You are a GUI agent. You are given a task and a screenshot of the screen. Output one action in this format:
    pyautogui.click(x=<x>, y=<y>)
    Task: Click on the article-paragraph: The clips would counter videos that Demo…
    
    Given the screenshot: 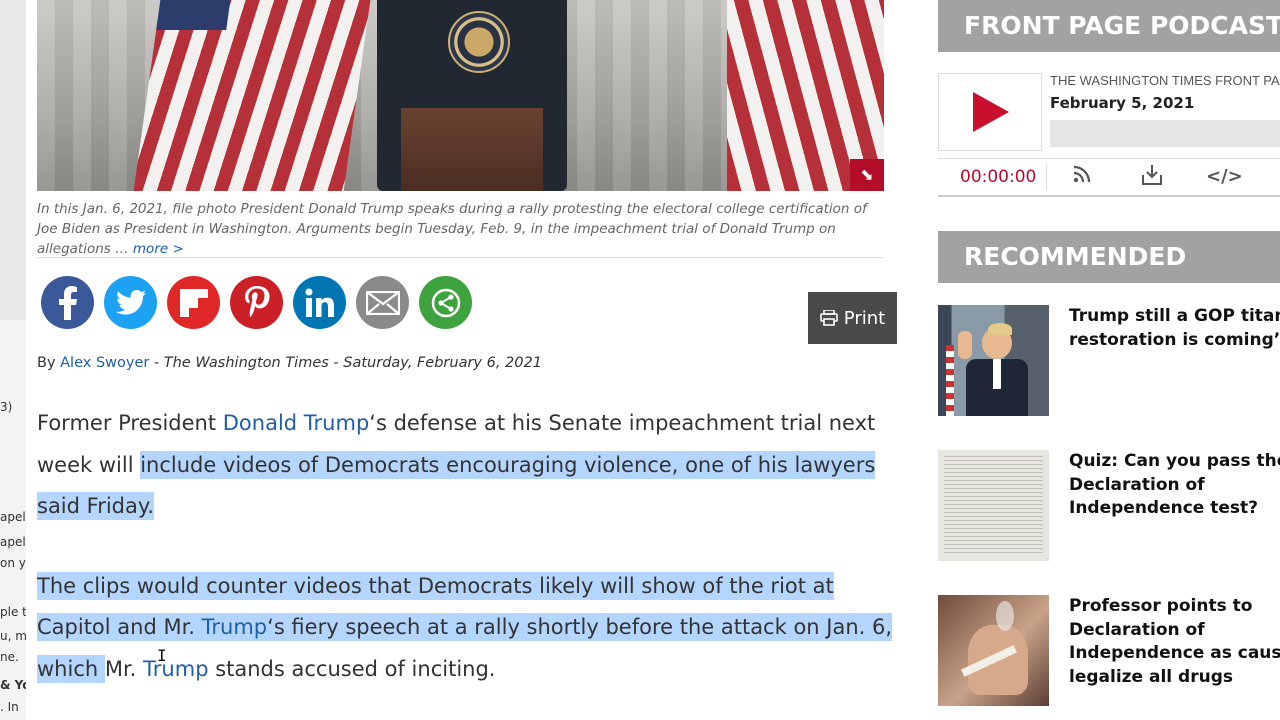 What is the action you would take?
    pyautogui.click(x=467, y=628)
    